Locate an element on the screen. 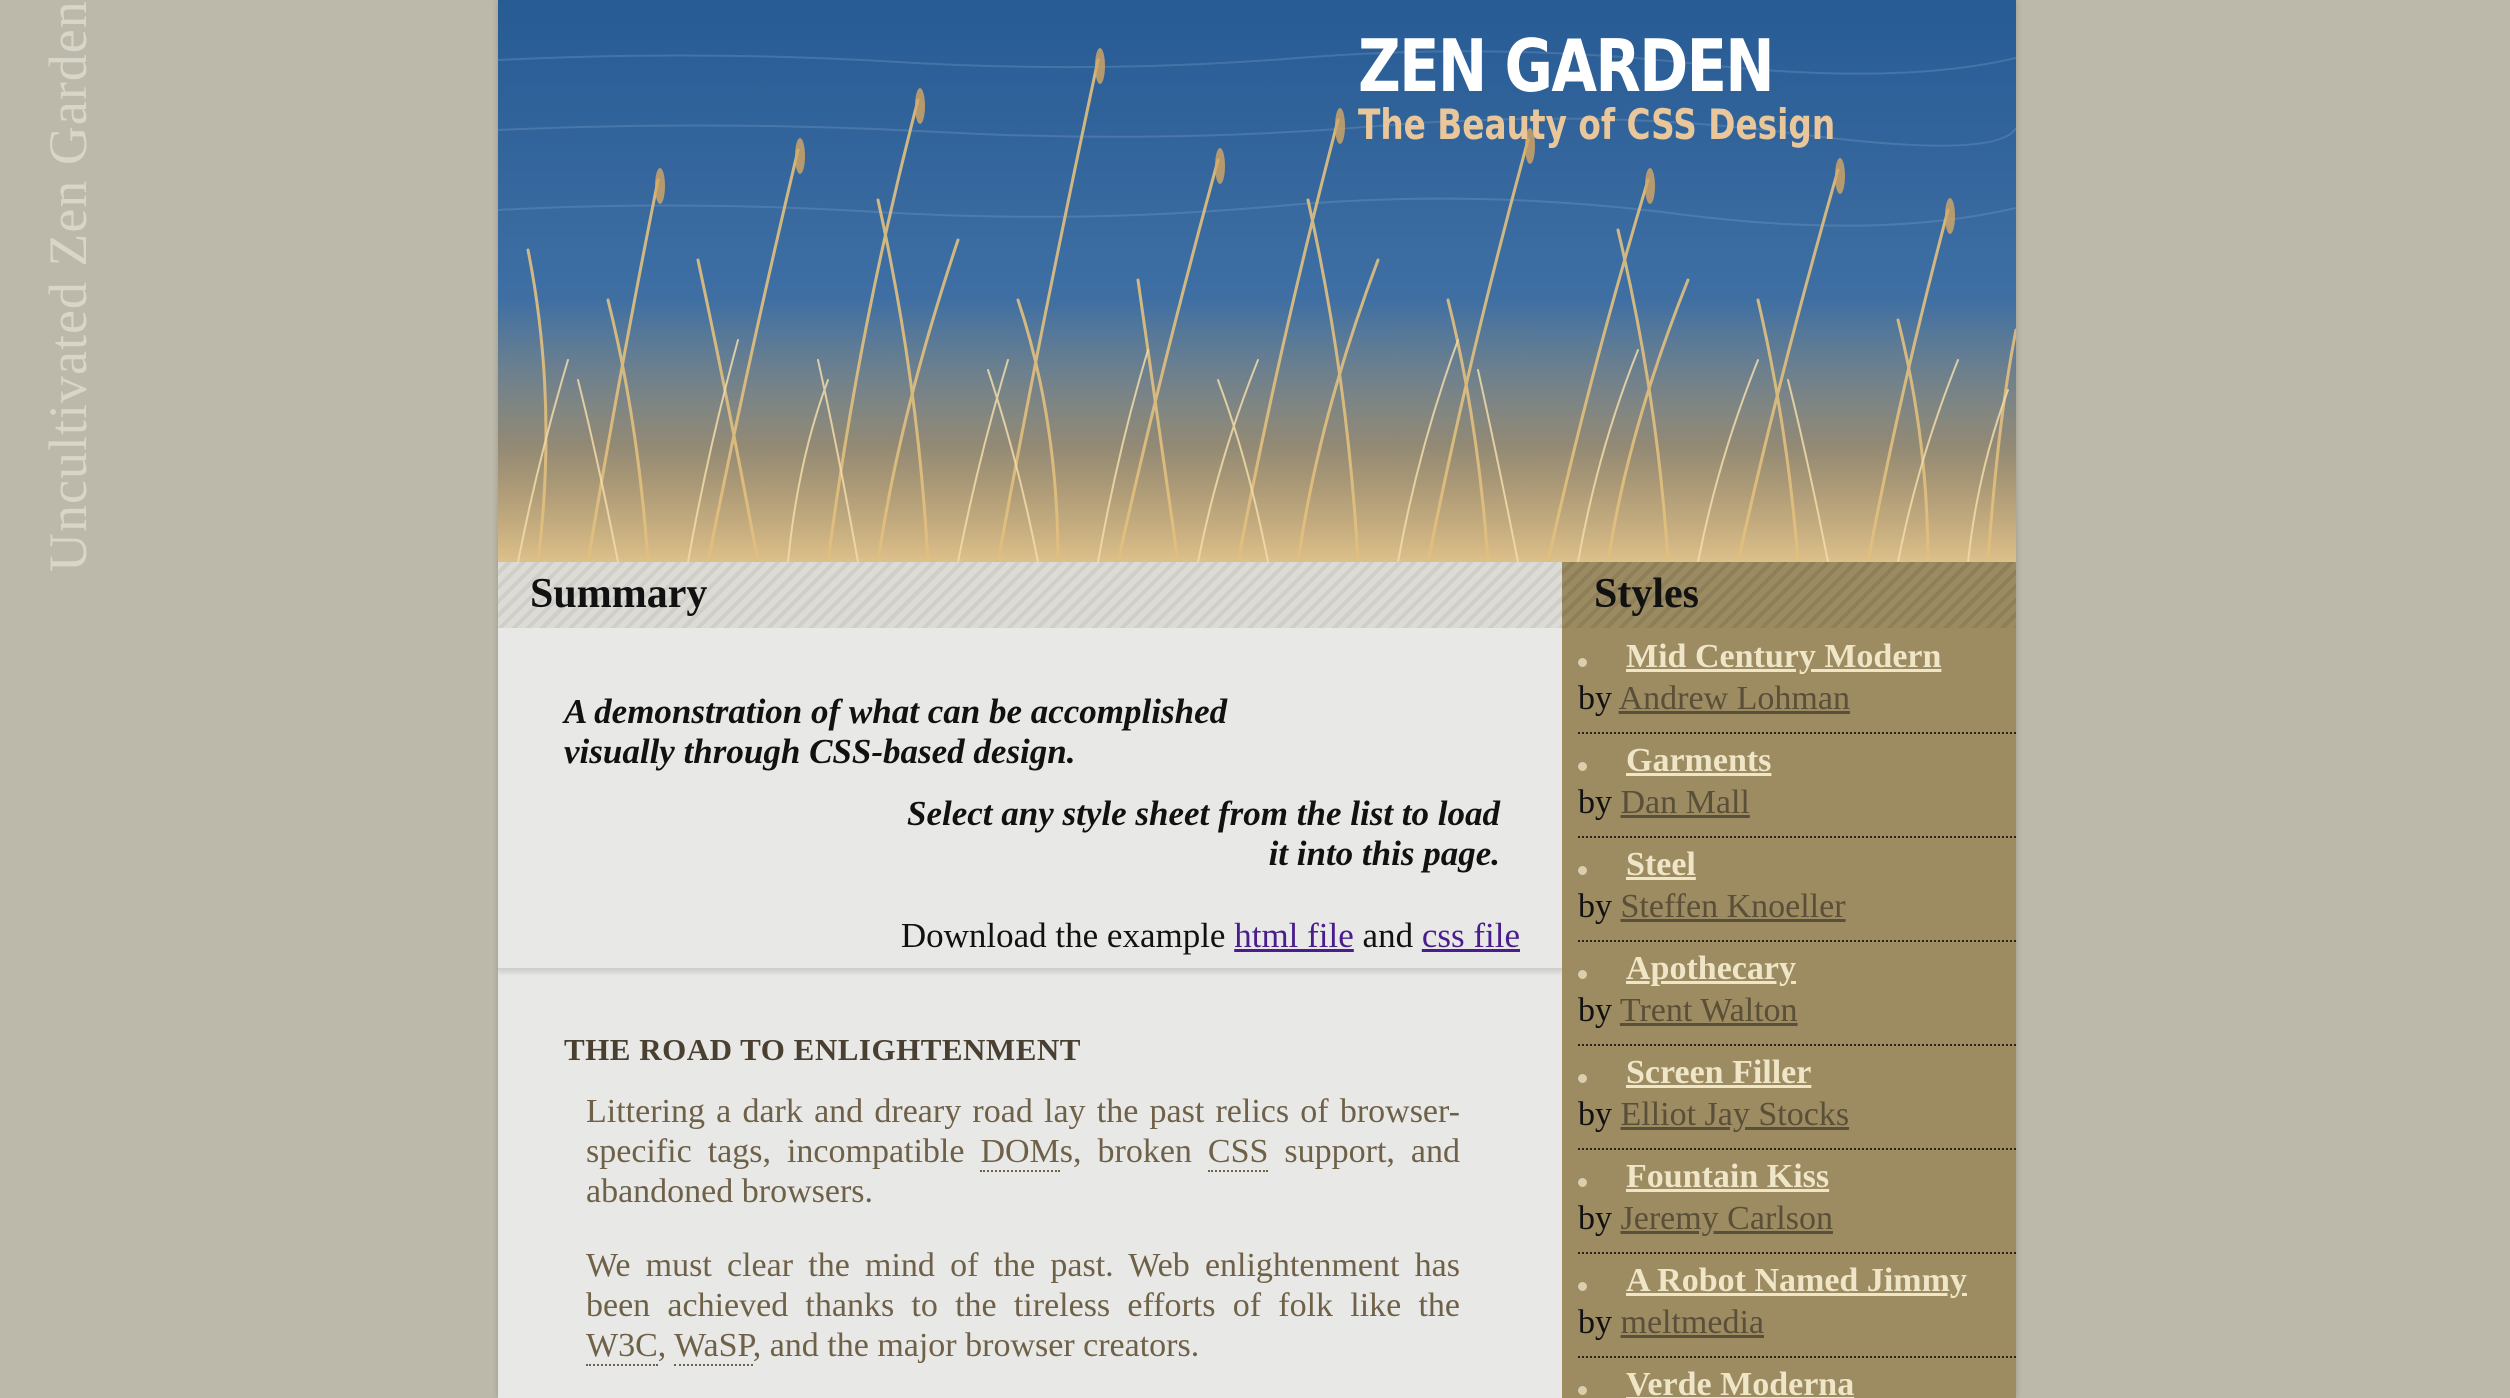 The image size is (2510, 1398). css-abbr: CSS is located at coordinates (1238, 1152).